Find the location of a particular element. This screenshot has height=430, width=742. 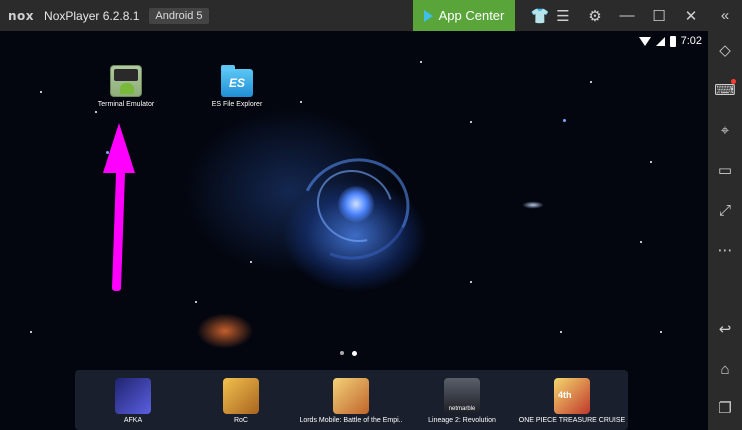

wifi-icon is located at coordinates (644, 41).